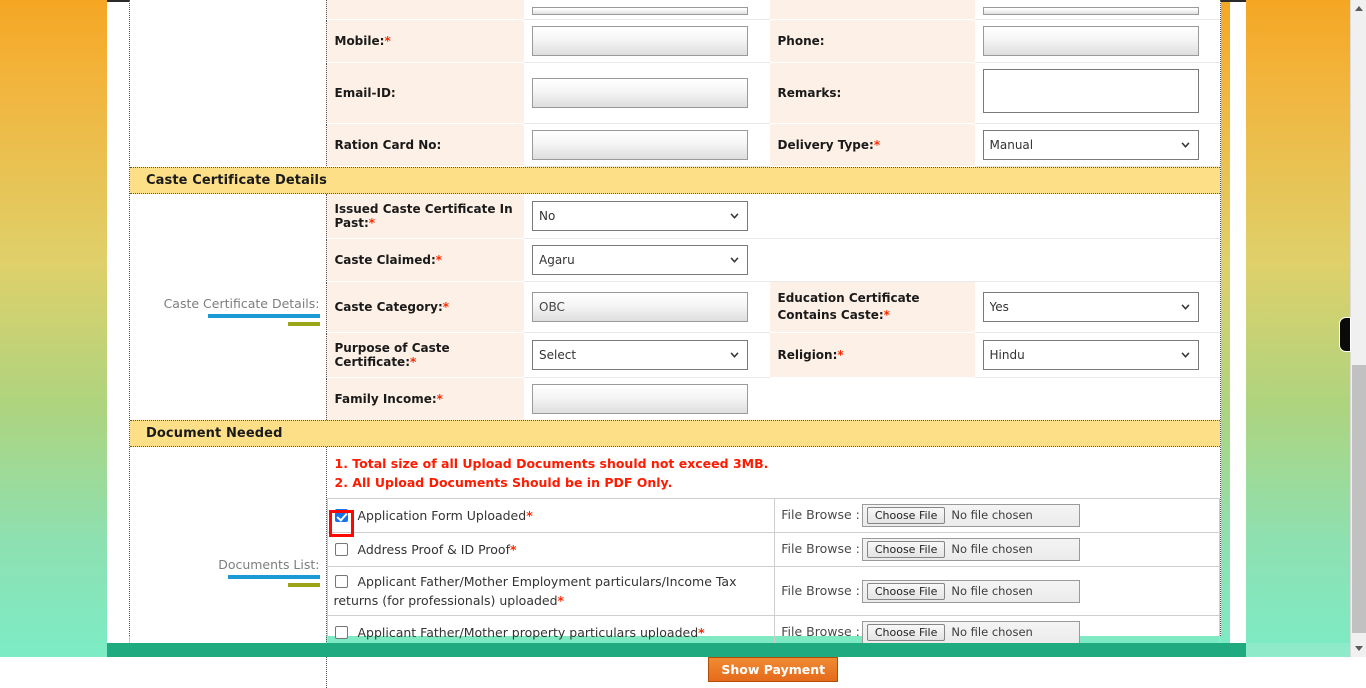 This screenshot has width=1366, height=688. What do you see at coordinates (392, 355) in the screenshot?
I see `purpose-label-text: Purpose of Caste Certificate:` at bounding box center [392, 355].